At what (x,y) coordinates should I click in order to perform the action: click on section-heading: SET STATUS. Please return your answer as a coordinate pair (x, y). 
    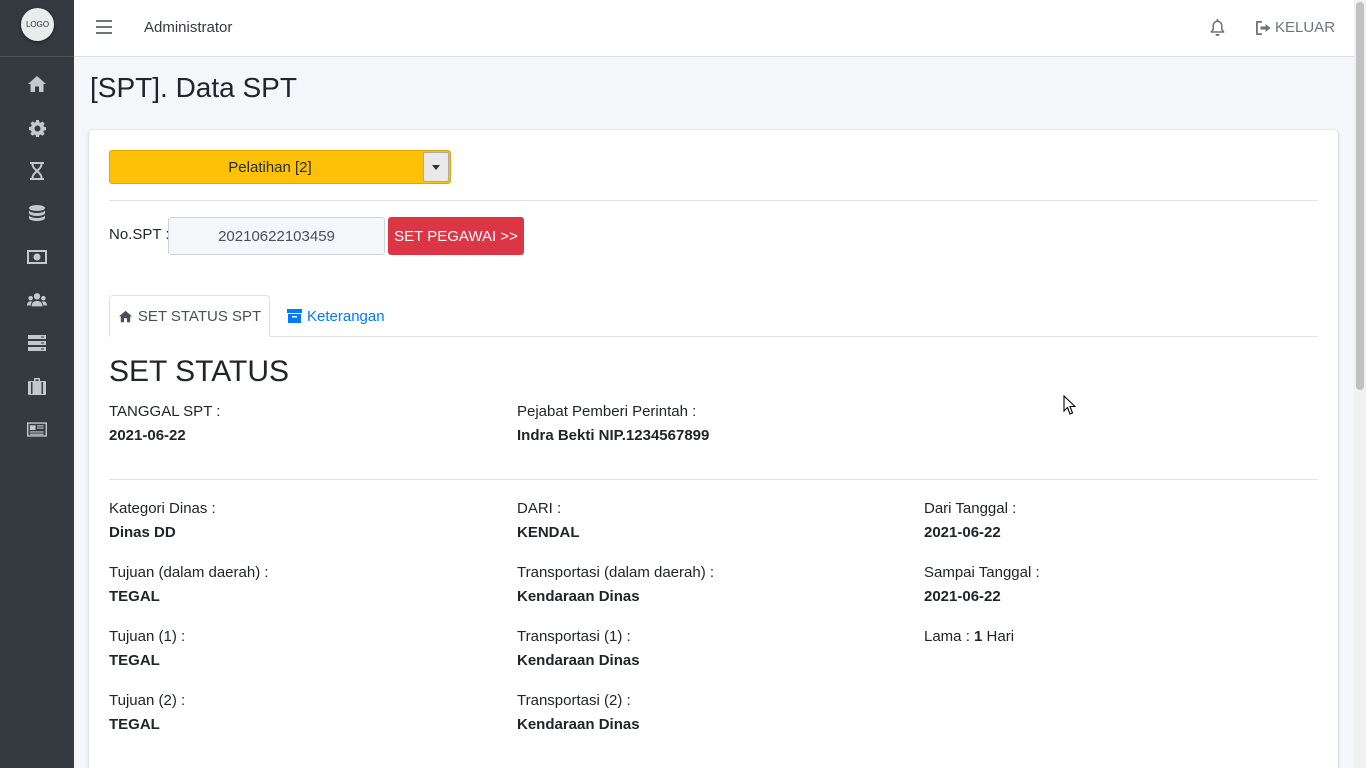
    Looking at the image, I should click on (199, 371).